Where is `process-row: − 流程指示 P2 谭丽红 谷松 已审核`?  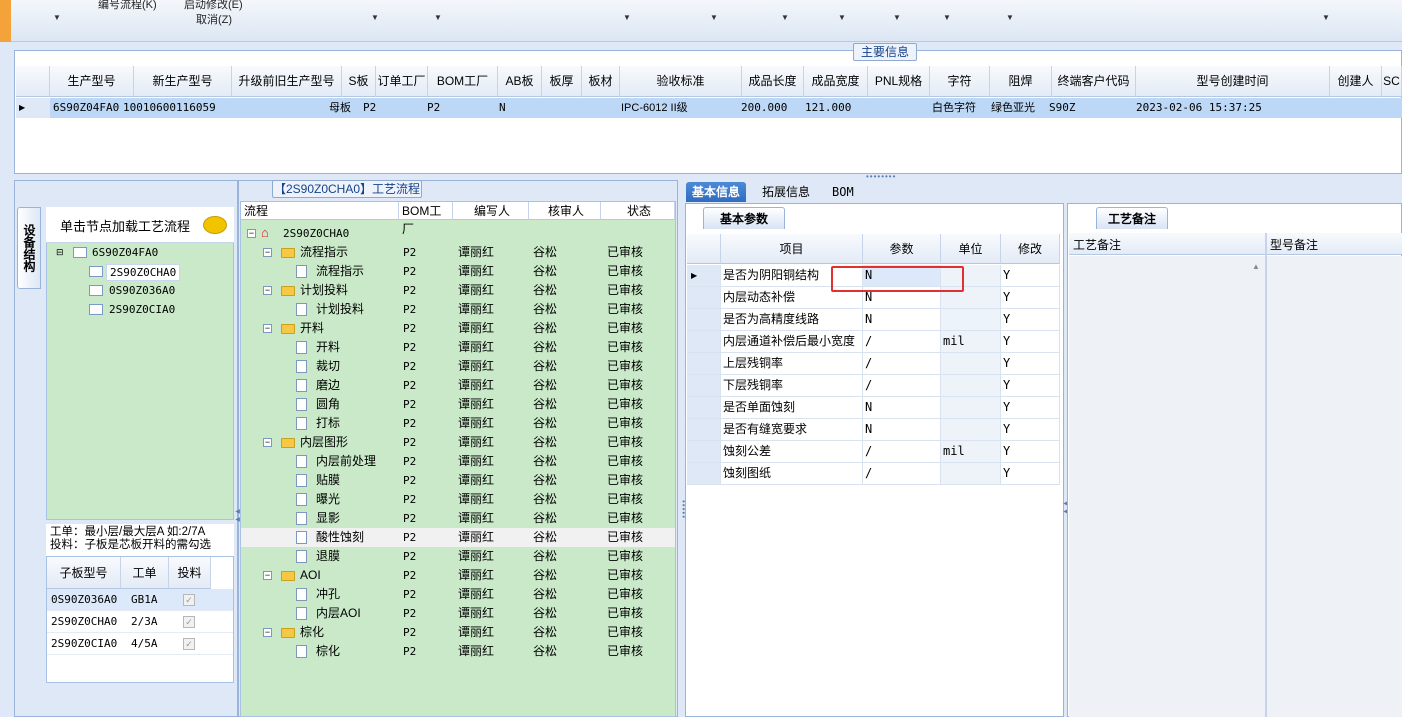 process-row: − 流程指示 P2 谭丽红 谷松 已审核 is located at coordinates (458, 252).